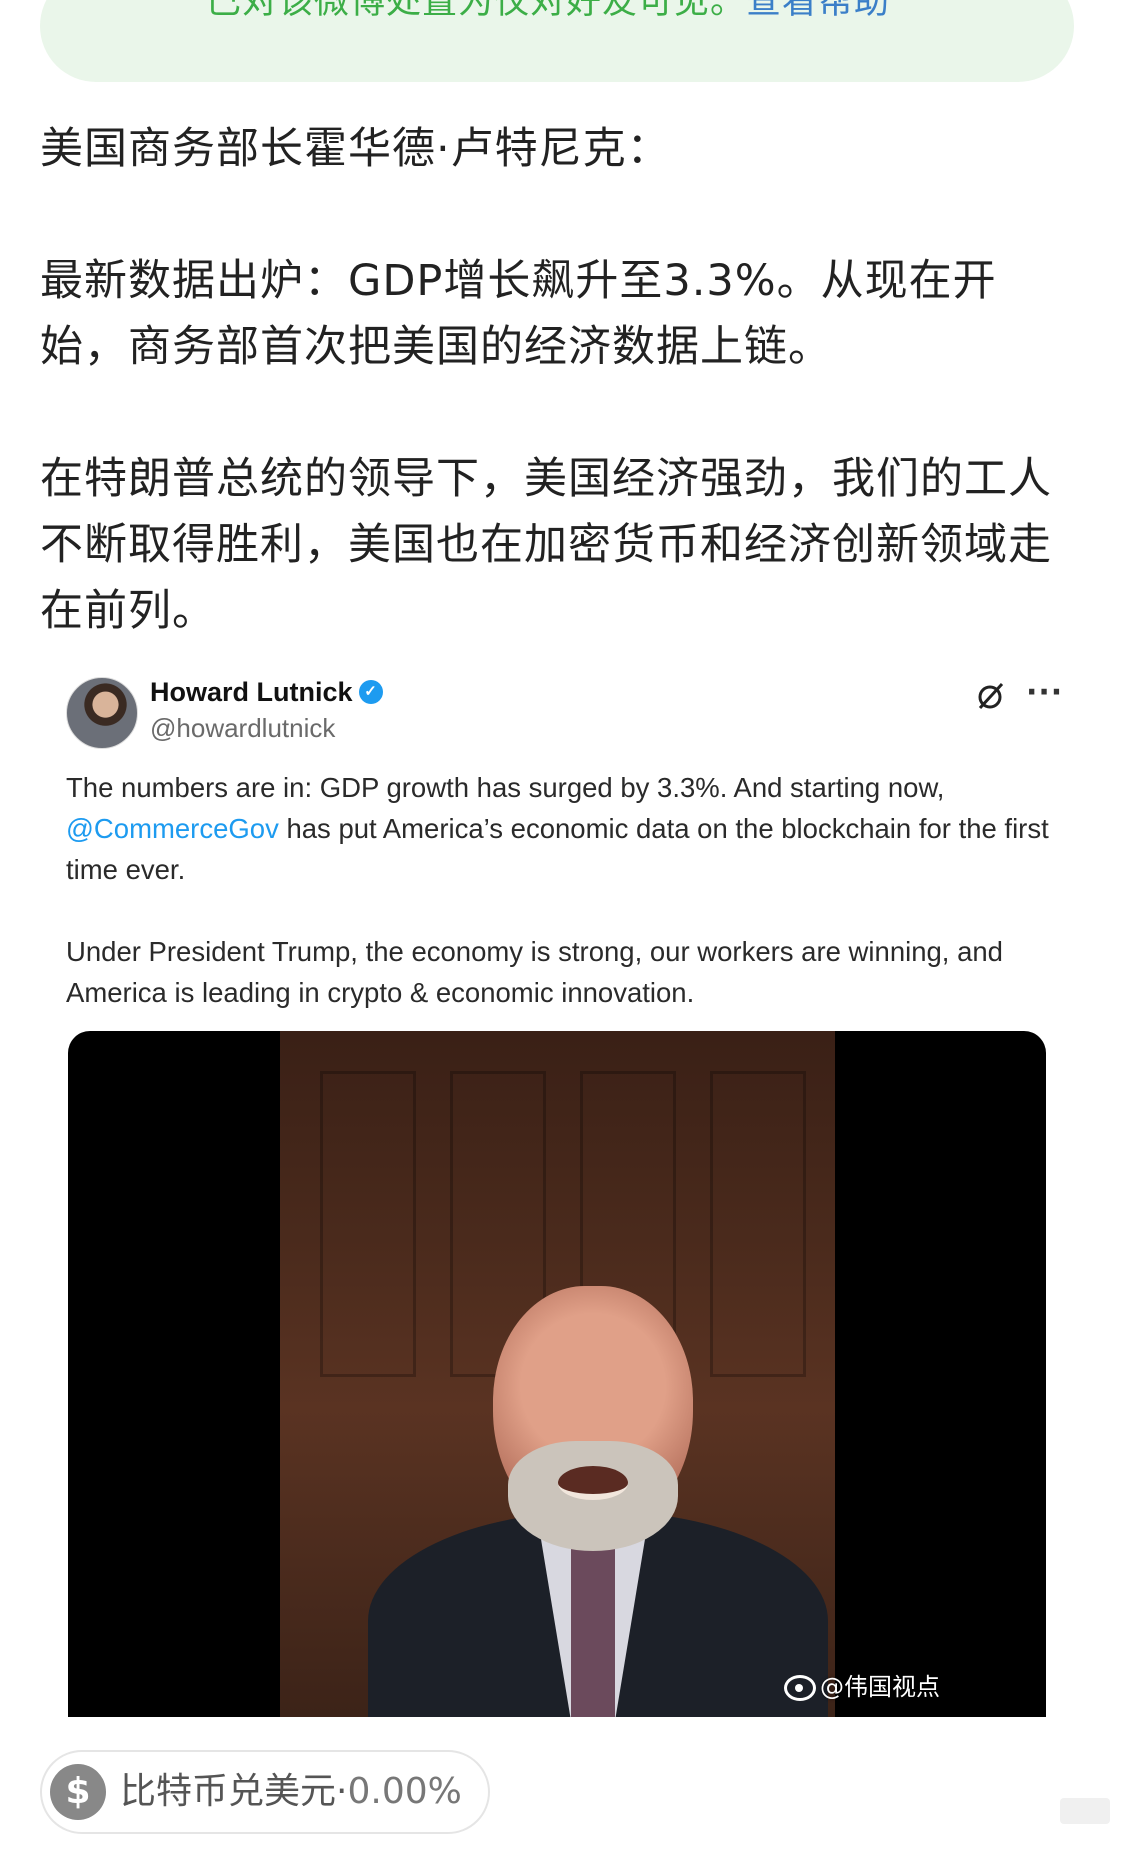 Image resolution: width=1125 pixels, height=1850 pixels. What do you see at coordinates (370, 691) in the screenshot?
I see `verified-badge-icon: ✓` at bounding box center [370, 691].